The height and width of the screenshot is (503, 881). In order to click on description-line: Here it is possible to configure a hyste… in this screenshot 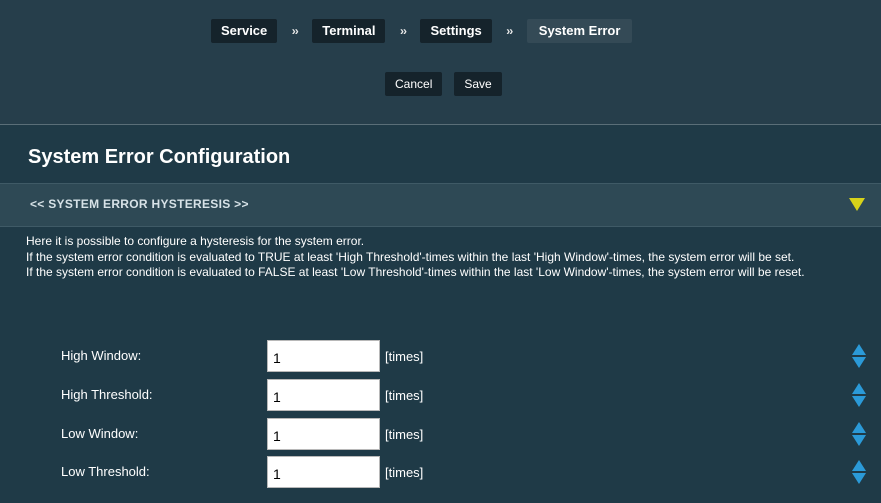, I will do `click(195, 241)`.